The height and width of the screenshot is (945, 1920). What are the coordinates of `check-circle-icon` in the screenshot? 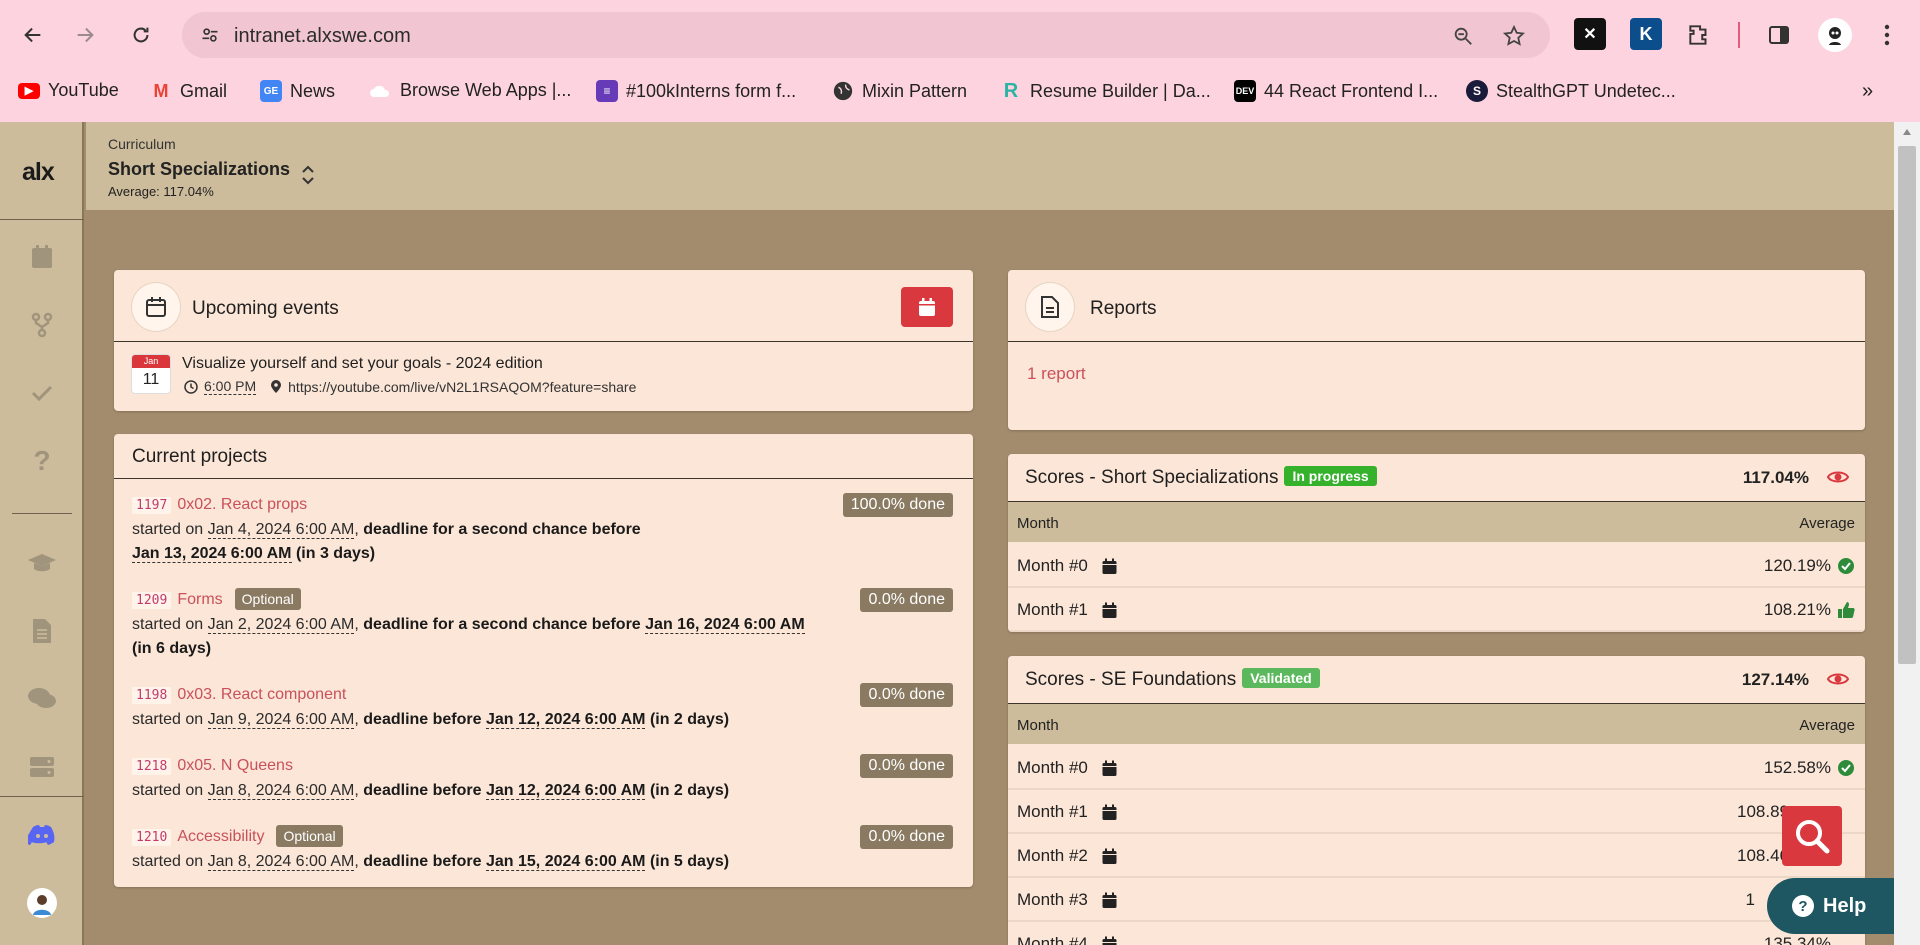 It's located at (1846, 768).